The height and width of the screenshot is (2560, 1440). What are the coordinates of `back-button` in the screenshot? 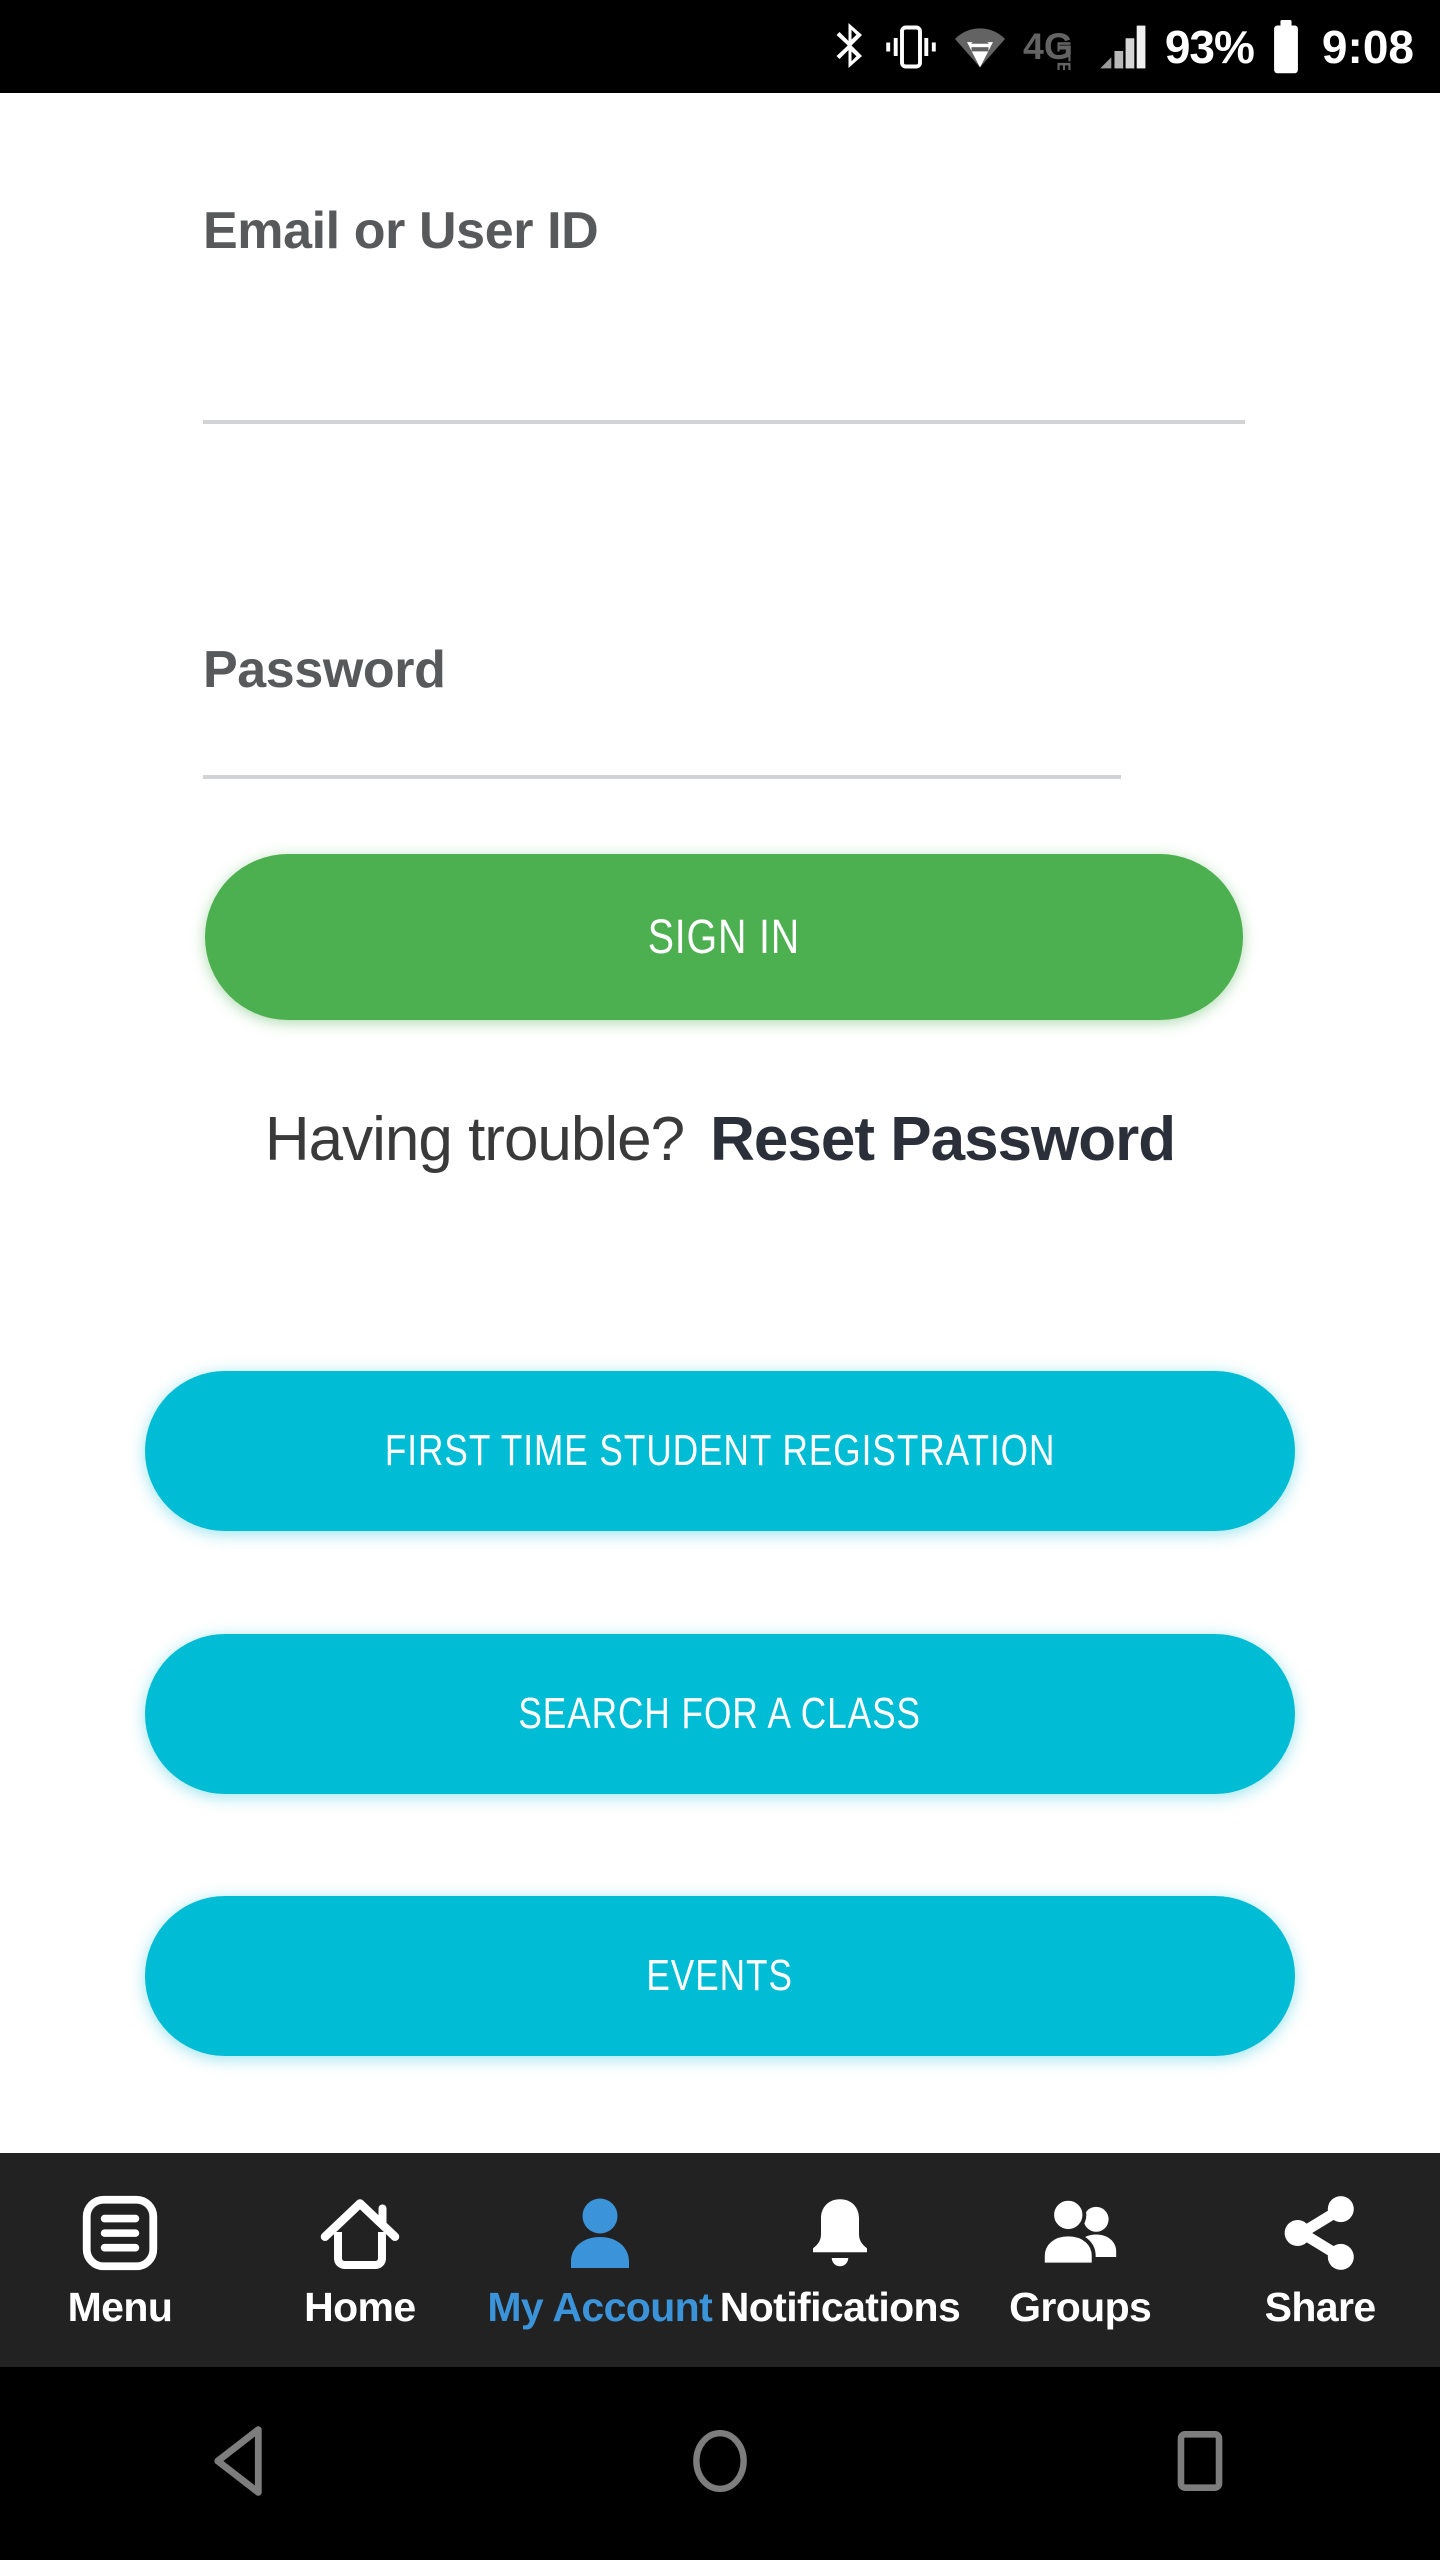 It's located at (240, 2463).